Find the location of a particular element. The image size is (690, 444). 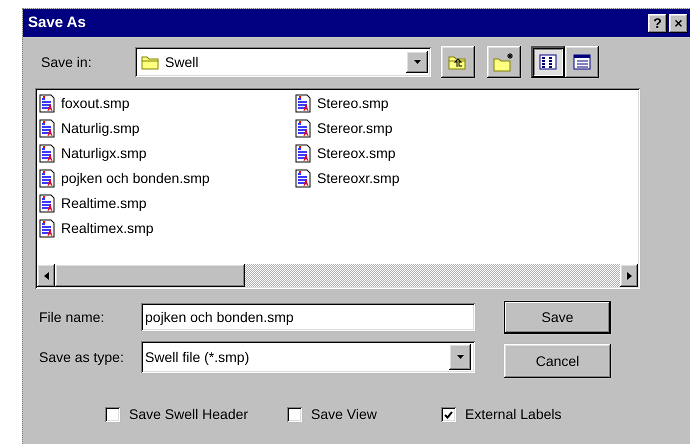

file-item: Naturligx.smp is located at coordinates (93, 153).